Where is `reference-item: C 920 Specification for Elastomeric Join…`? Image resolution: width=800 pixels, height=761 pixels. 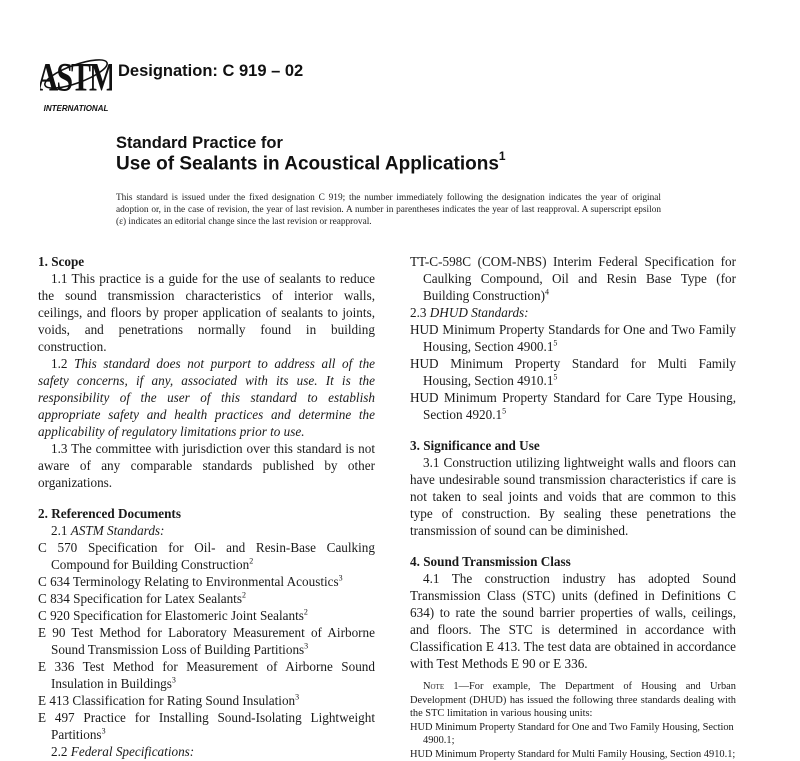
reference-item: C 920 Specification for Elastomeric Join… is located at coordinates (206, 615).